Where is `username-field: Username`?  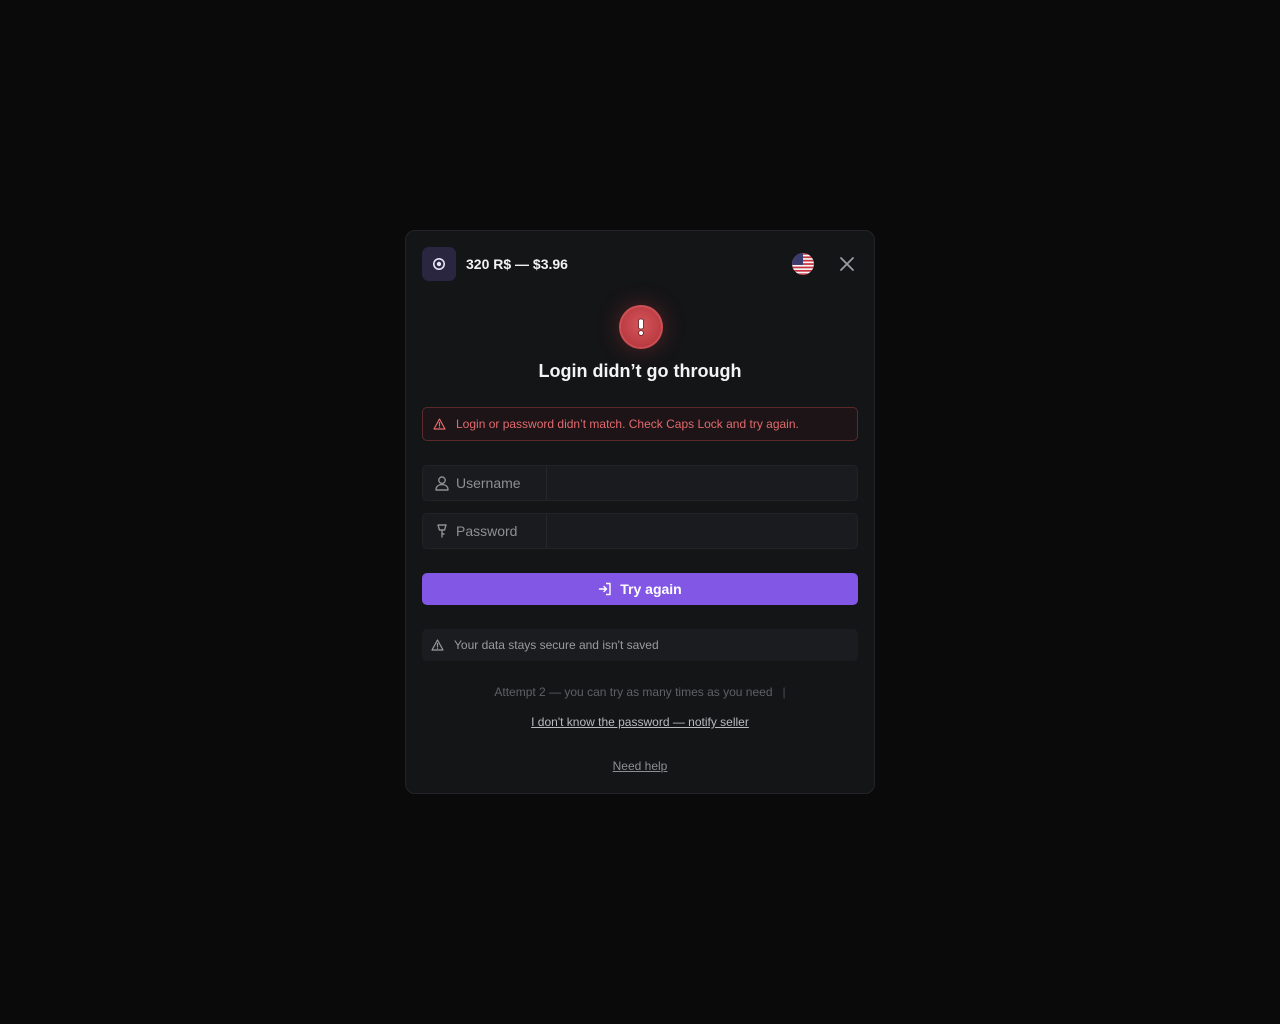 username-field: Username is located at coordinates (640, 483).